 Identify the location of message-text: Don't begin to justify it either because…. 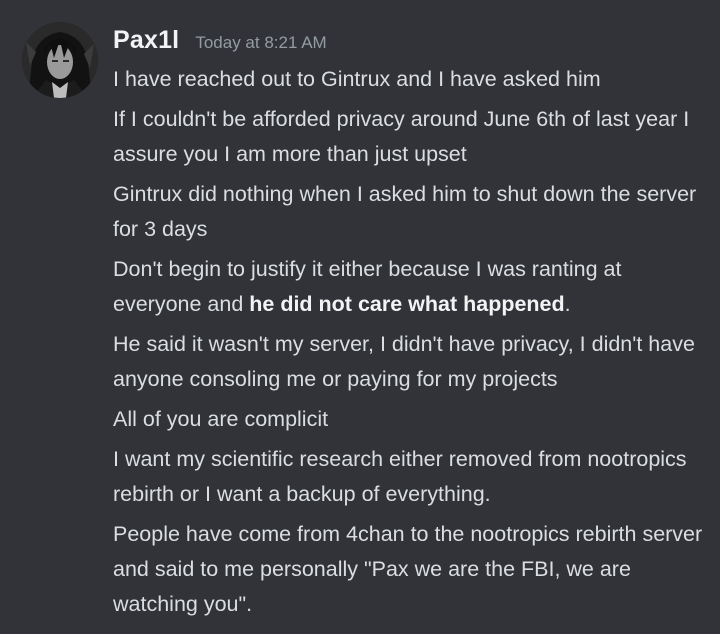
(408, 287).